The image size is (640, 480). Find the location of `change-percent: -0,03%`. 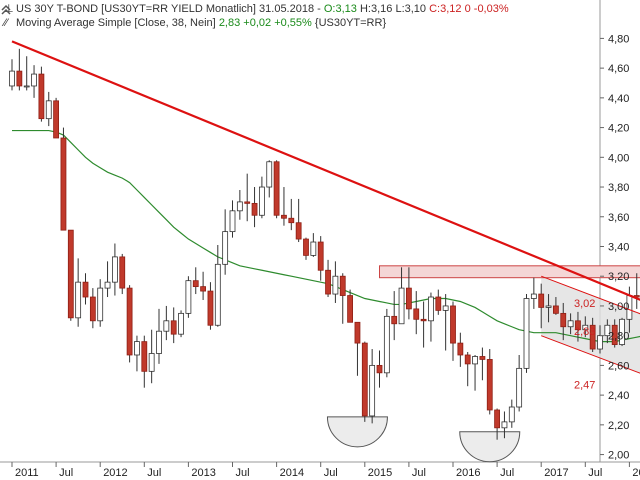

change-percent: -0,03% is located at coordinates (491, 9).